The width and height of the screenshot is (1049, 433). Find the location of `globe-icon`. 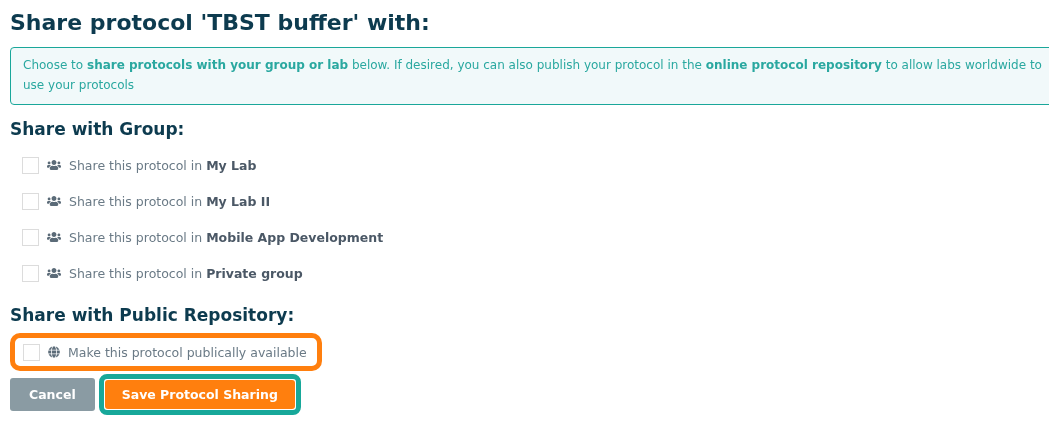

globe-icon is located at coordinates (54, 352).